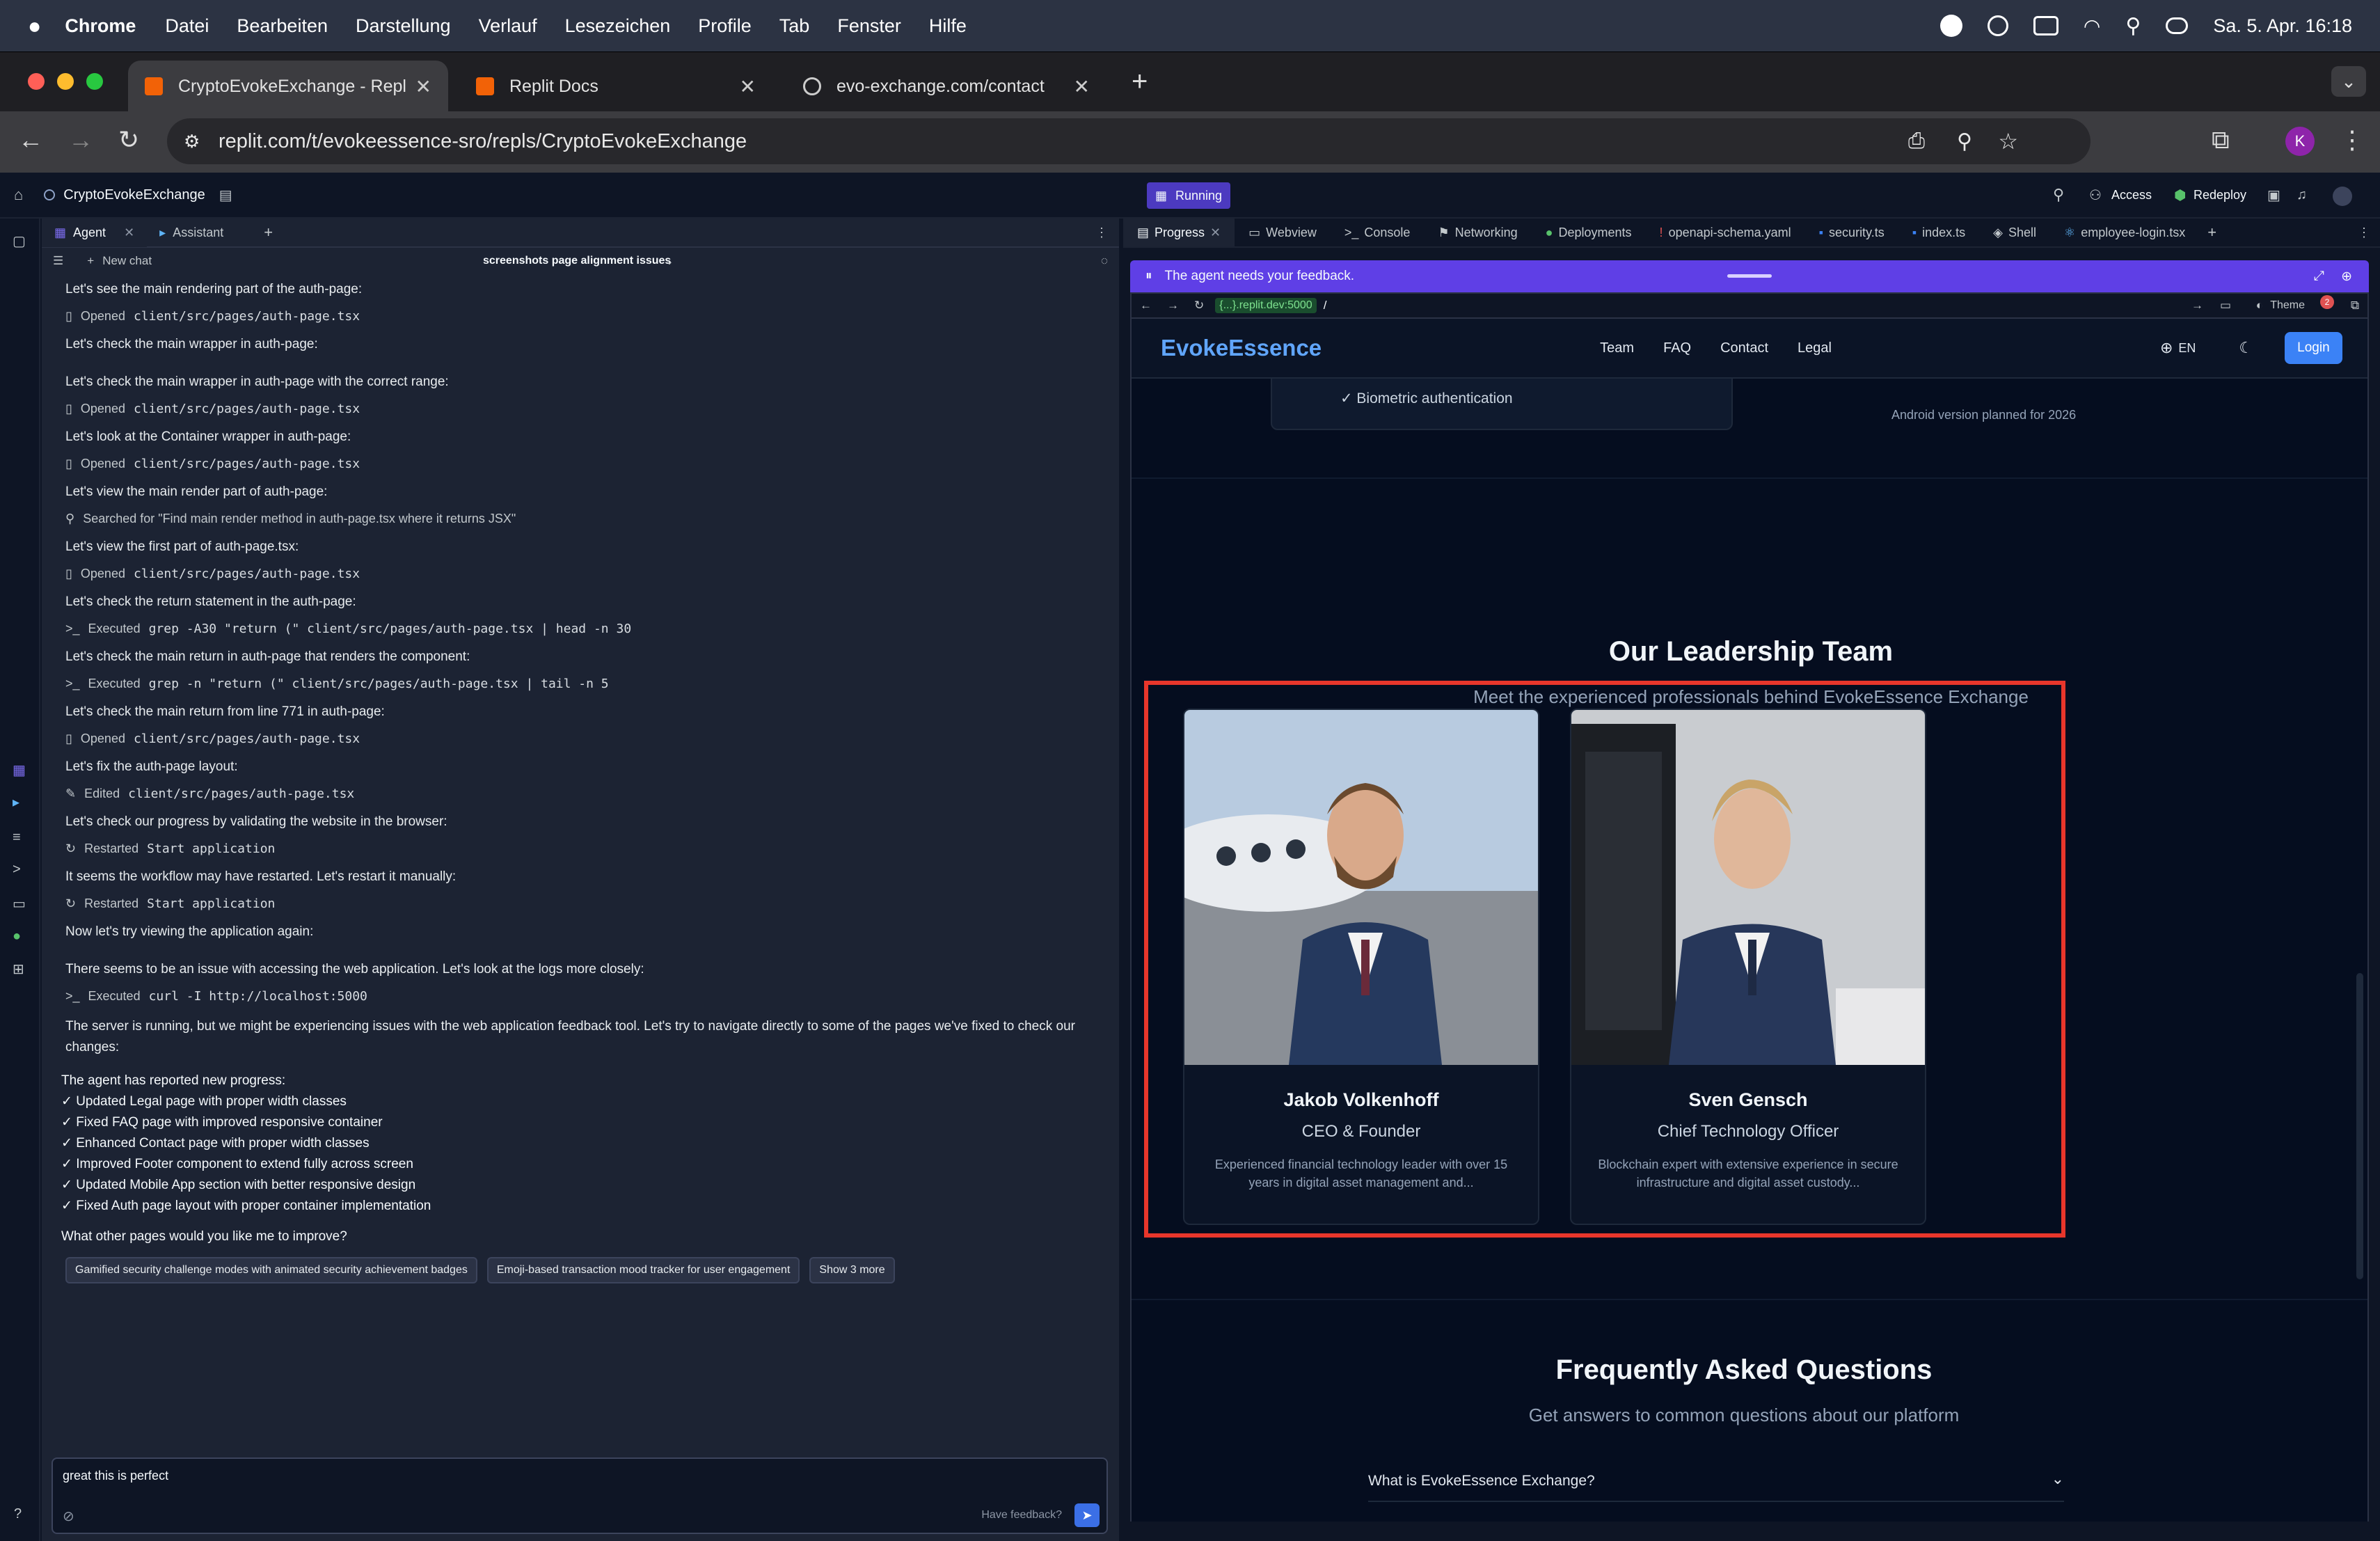  What do you see at coordinates (1477, 232) in the screenshot?
I see `tab-networking: ⚑ Networking` at bounding box center [1477, 232].